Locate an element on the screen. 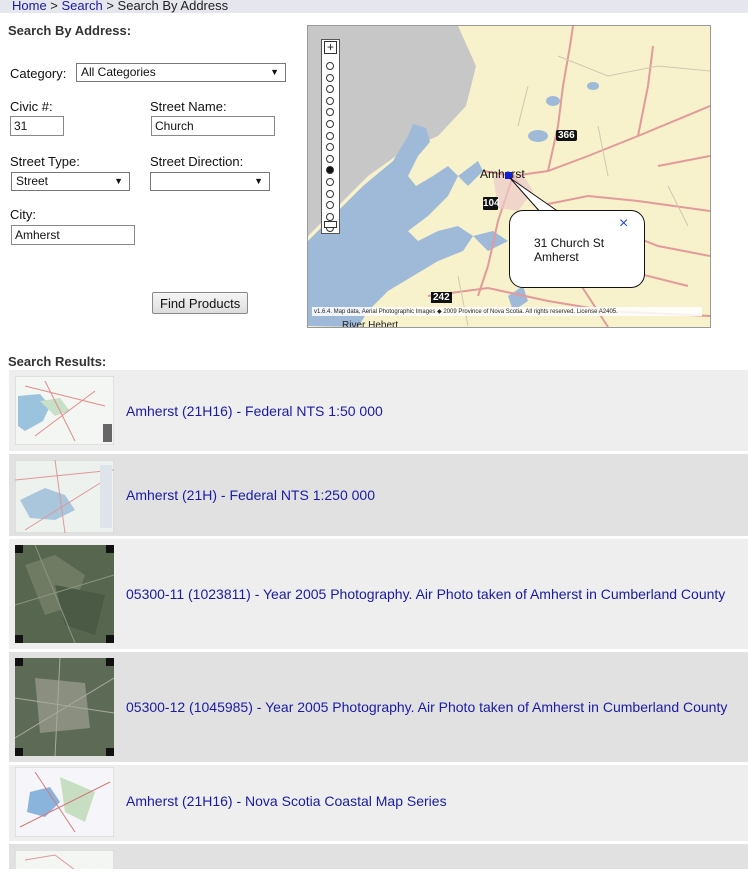  civic-label: Civic #: is located at coordinates (31, 106).